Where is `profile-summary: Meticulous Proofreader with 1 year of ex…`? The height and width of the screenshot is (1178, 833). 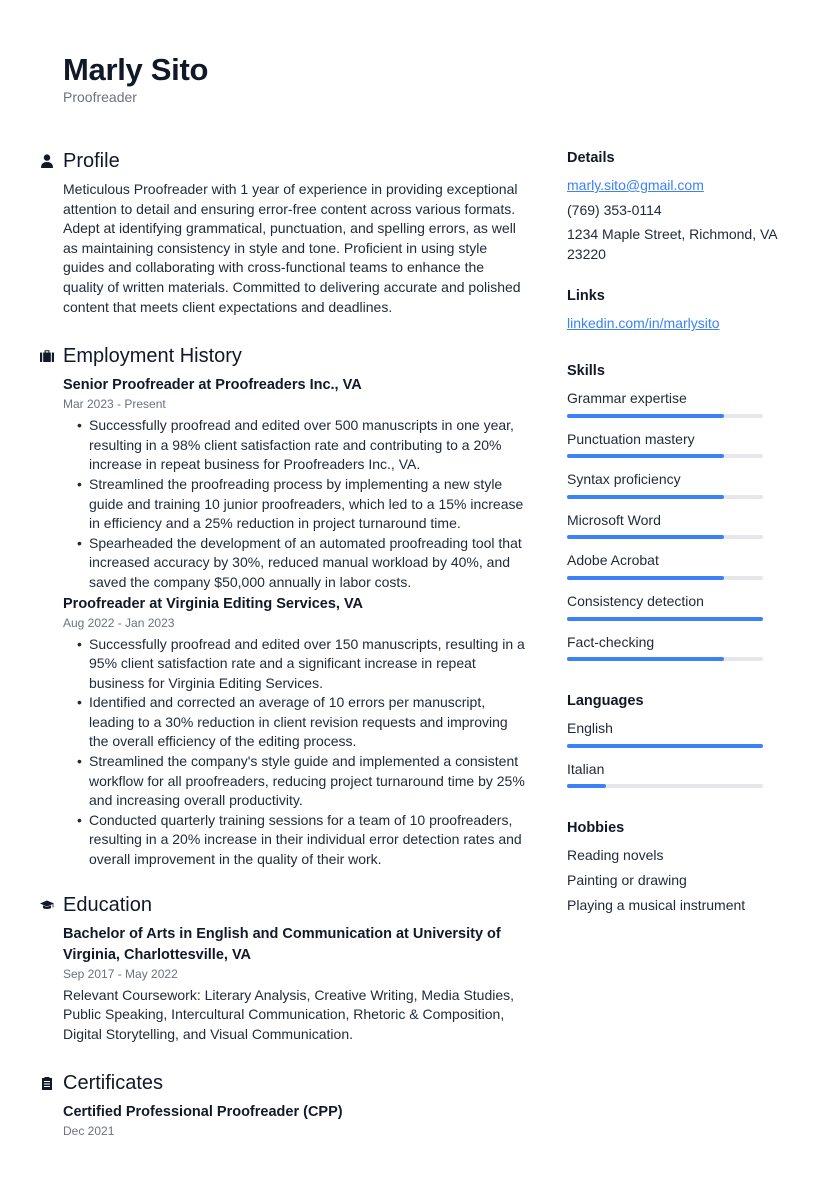
profile-summary: Meticulous Proofreader with 1 year of ex… is located at coordinates (292, 248).